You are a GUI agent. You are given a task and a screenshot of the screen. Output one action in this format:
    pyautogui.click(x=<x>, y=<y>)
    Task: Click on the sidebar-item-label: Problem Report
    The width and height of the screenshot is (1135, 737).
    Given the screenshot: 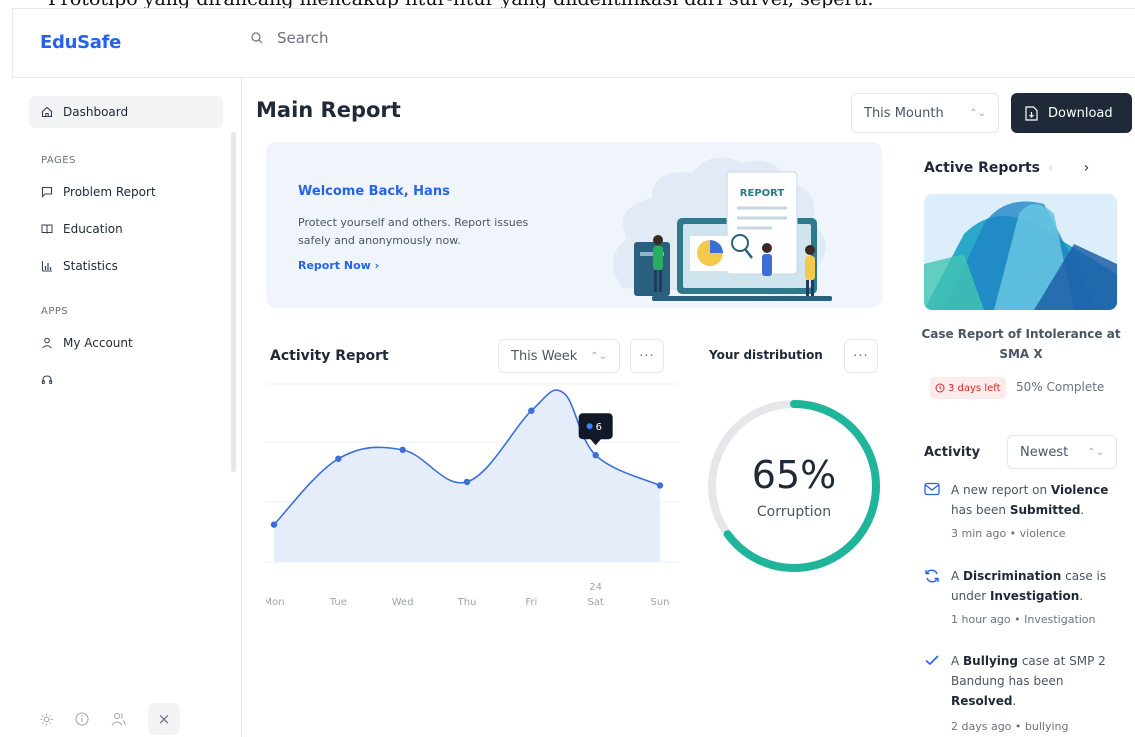 What is the action you would take?
    pyautogui.click(x=109, y=192)
    